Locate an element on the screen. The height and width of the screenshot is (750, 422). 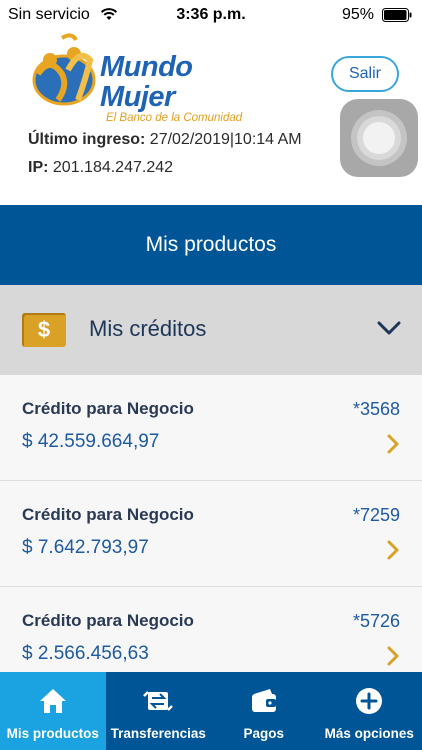
last-login-value: 27/02/2019|10:14 AM is located at coordinates (223, 139).